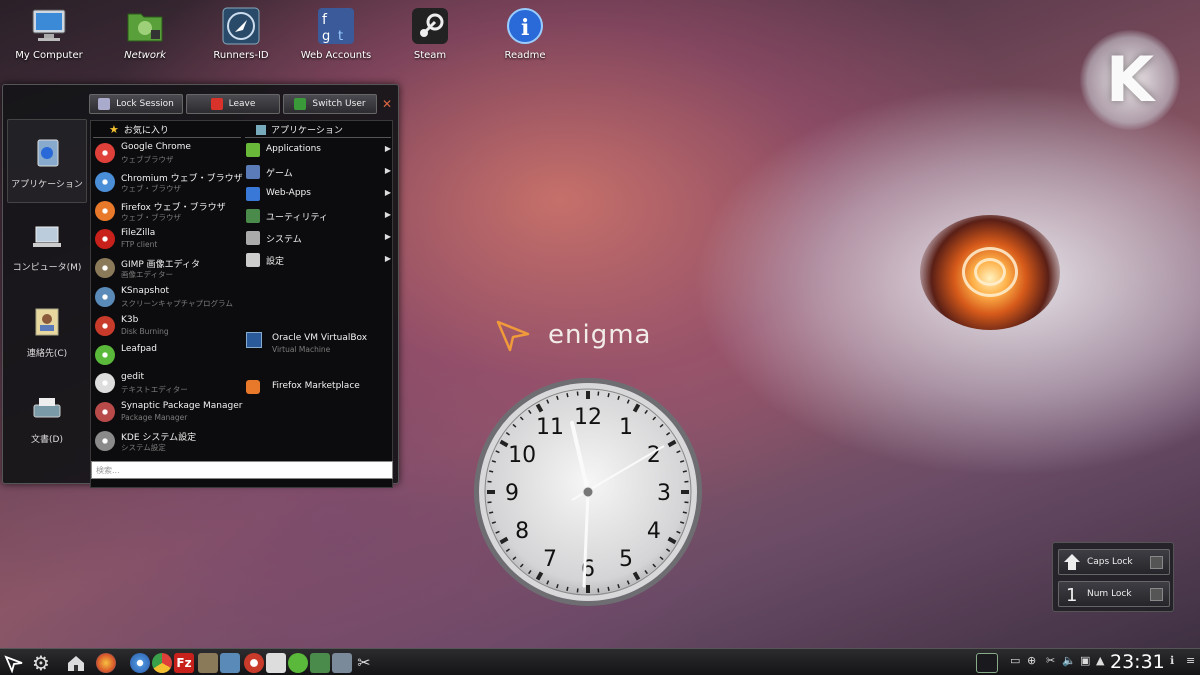 The height and width of the screenshot is (675, 1200). What do you see at coordinates (318, 261) in the screenshot?
I see `app-category-item: 設定 ▶` at bounding box center [318, 261].